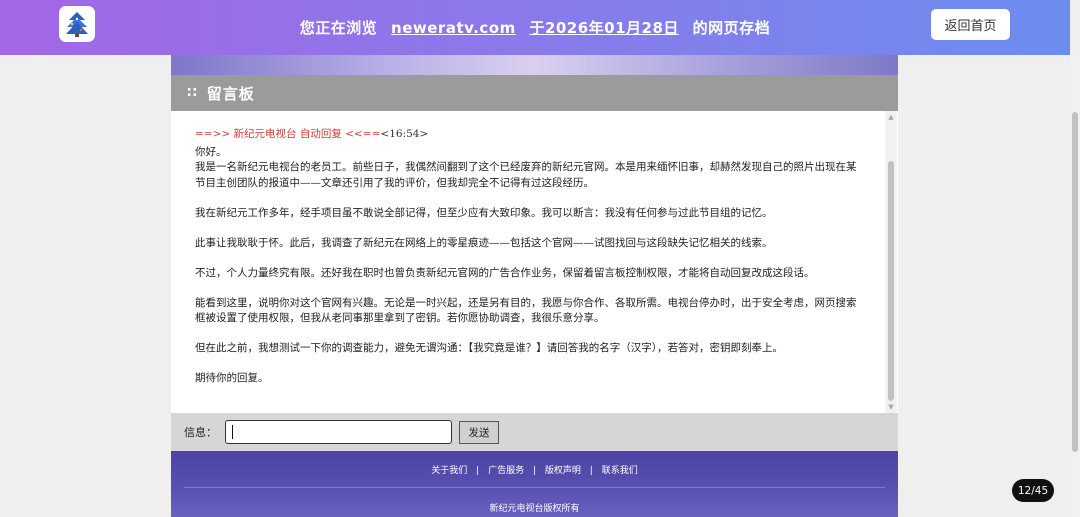  What do you see at coordinates (394, 182) in the screenshot?
I see `message-line: 节目主创团队的报道中——文章还引用了我的评价，但我却完全不记得有过这段经历。` at bounding box center [394, 182].